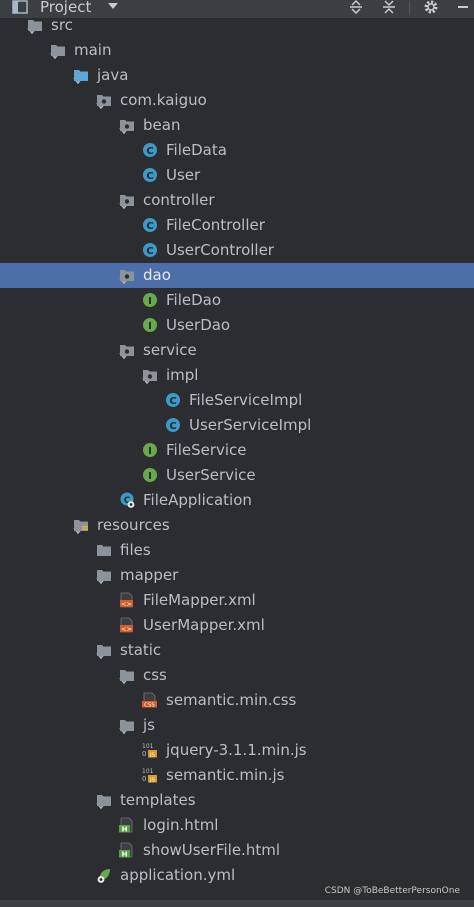 The image size is (474, 907). I want to click on tree-item-main: main, so click(237, 50).